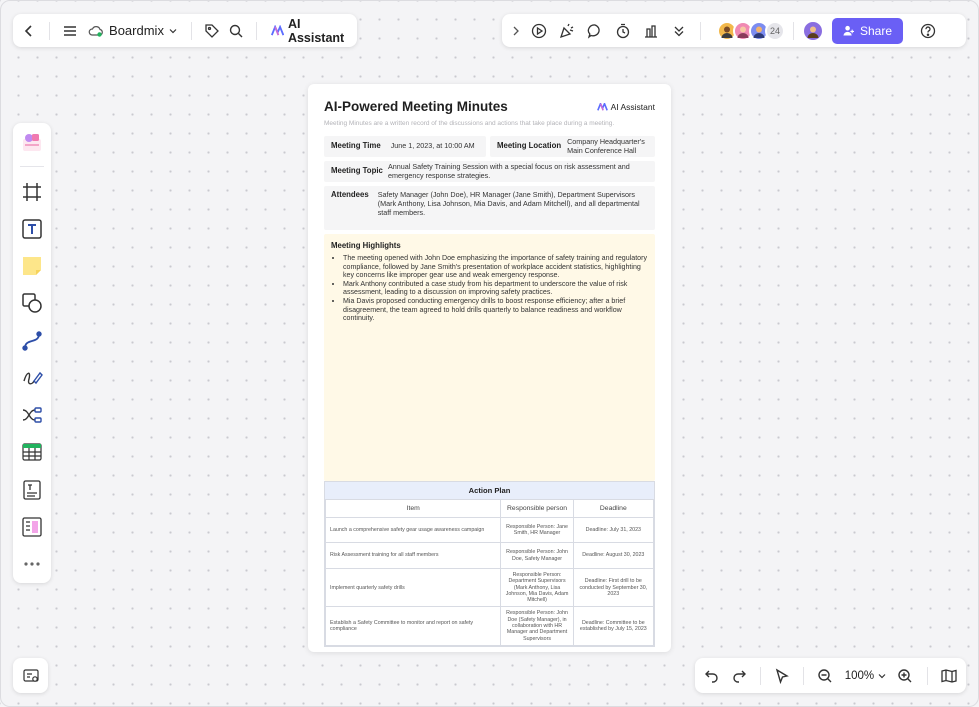  What do you see at coordinates (489, 491) in the screenshot?
I see `action-plan-title: Action Plan` at bounding box center [489, 491].